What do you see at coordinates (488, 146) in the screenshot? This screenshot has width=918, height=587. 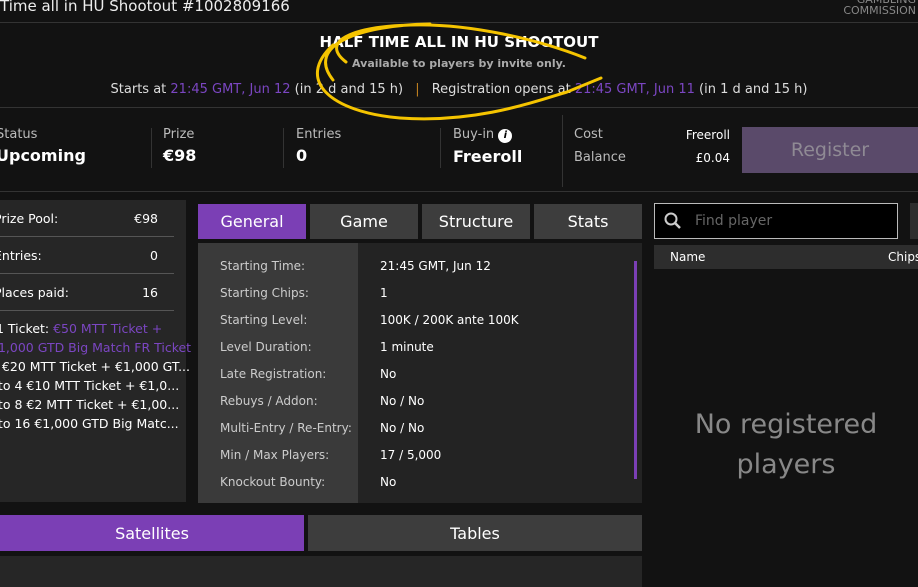 I see `buyin-stat: Buy-in i Freeroll` at bounding box center [488, 146].